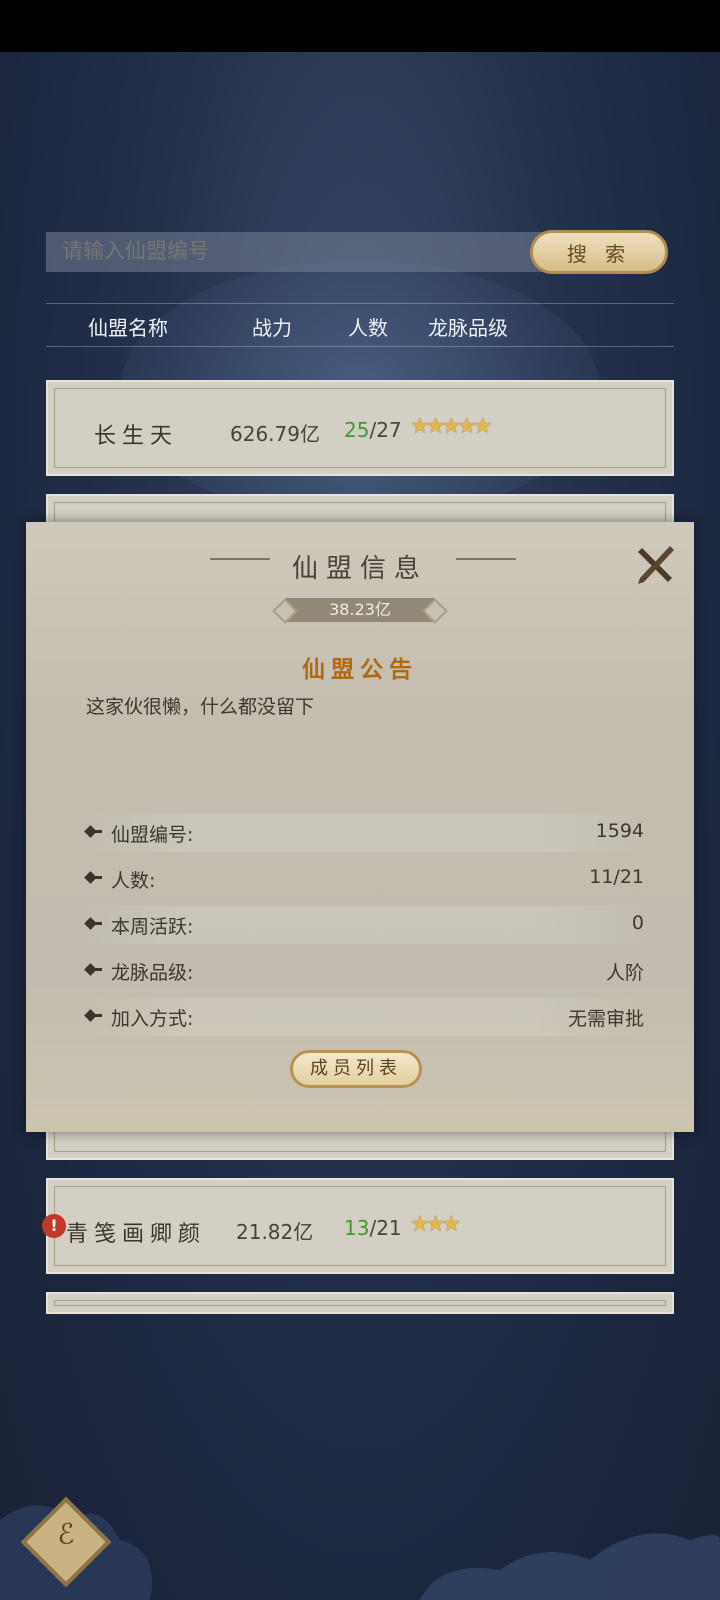 Image resolution: width=720 pixels, height=1600 pixels. I want to click on warning-icon: !, so click(54, 1226).